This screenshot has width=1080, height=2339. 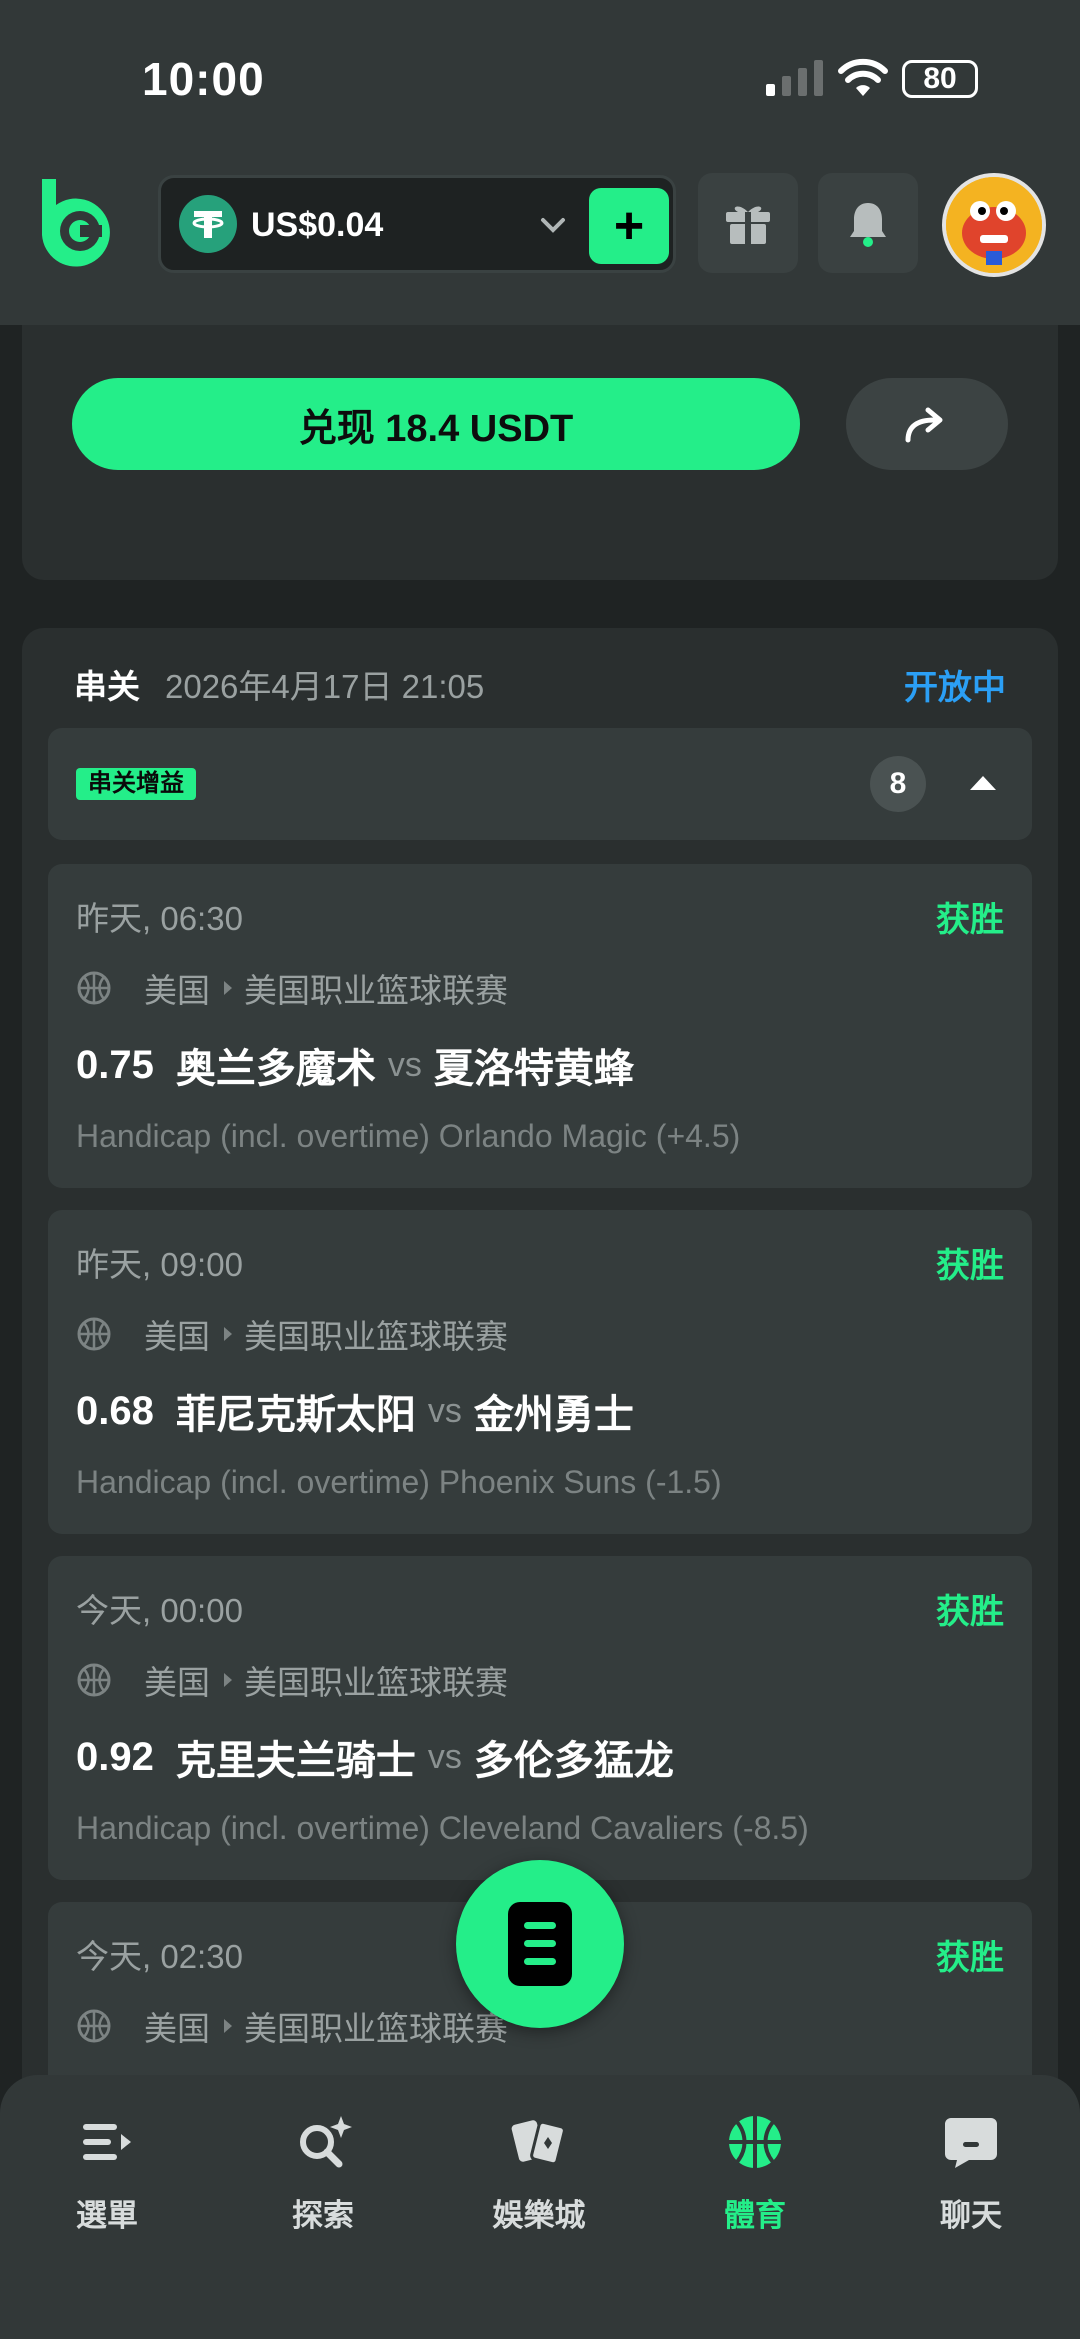 I want to click on bet-slip-icon, so click(x=540, y=1944).